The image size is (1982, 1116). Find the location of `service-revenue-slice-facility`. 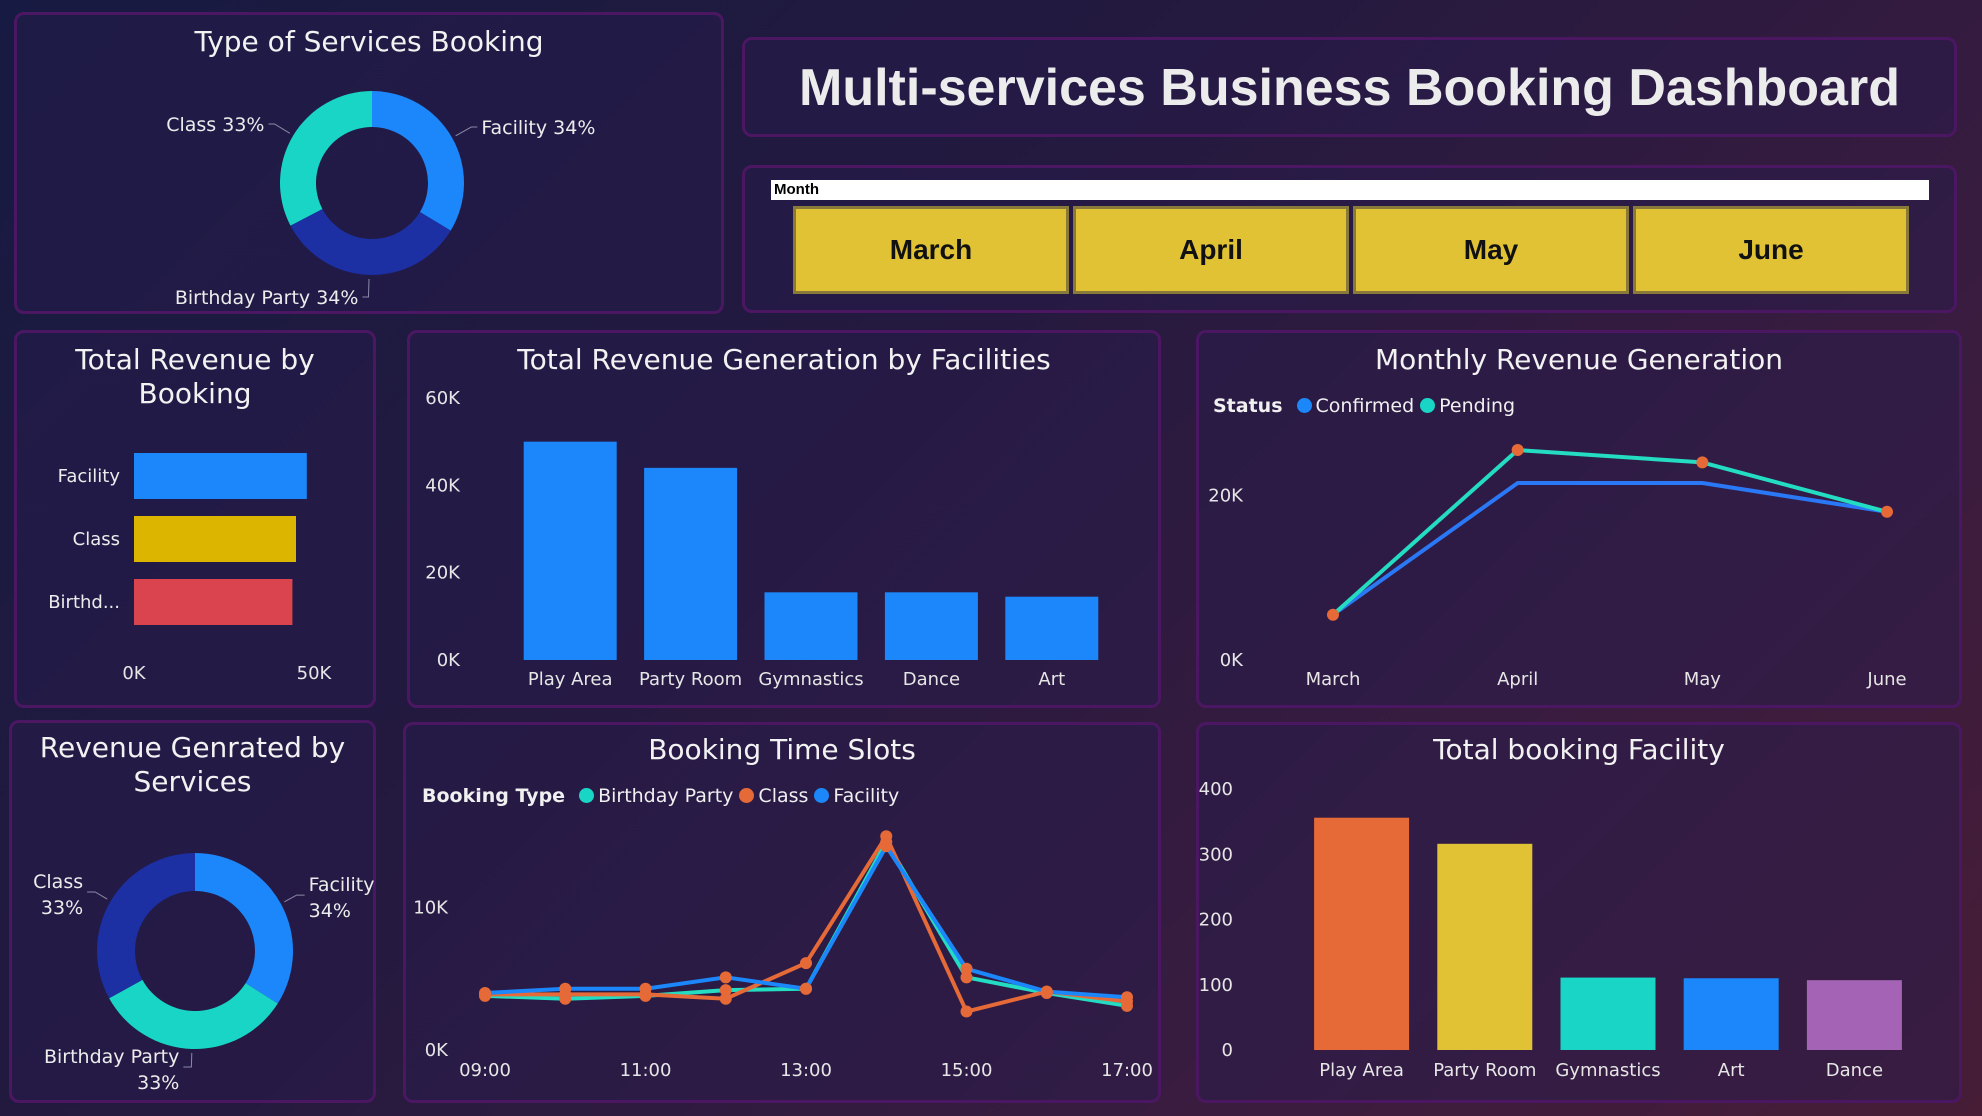

service-revenue-slice-facility is located at coordinates (244, 928).